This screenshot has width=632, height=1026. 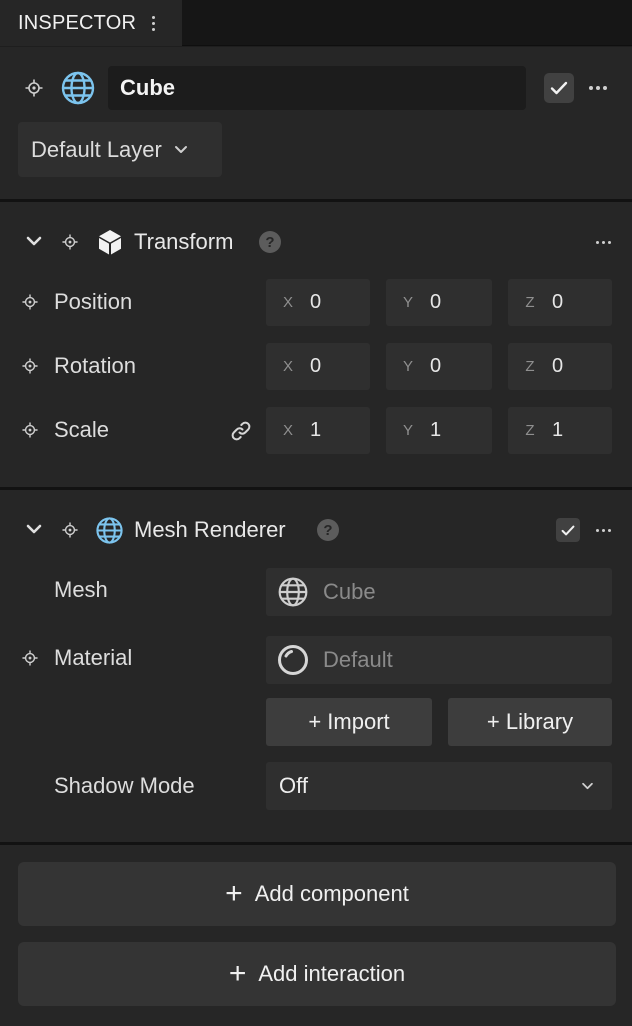 I want to click on layer-dropdown: Default Layer, so click(x=120, y=149).